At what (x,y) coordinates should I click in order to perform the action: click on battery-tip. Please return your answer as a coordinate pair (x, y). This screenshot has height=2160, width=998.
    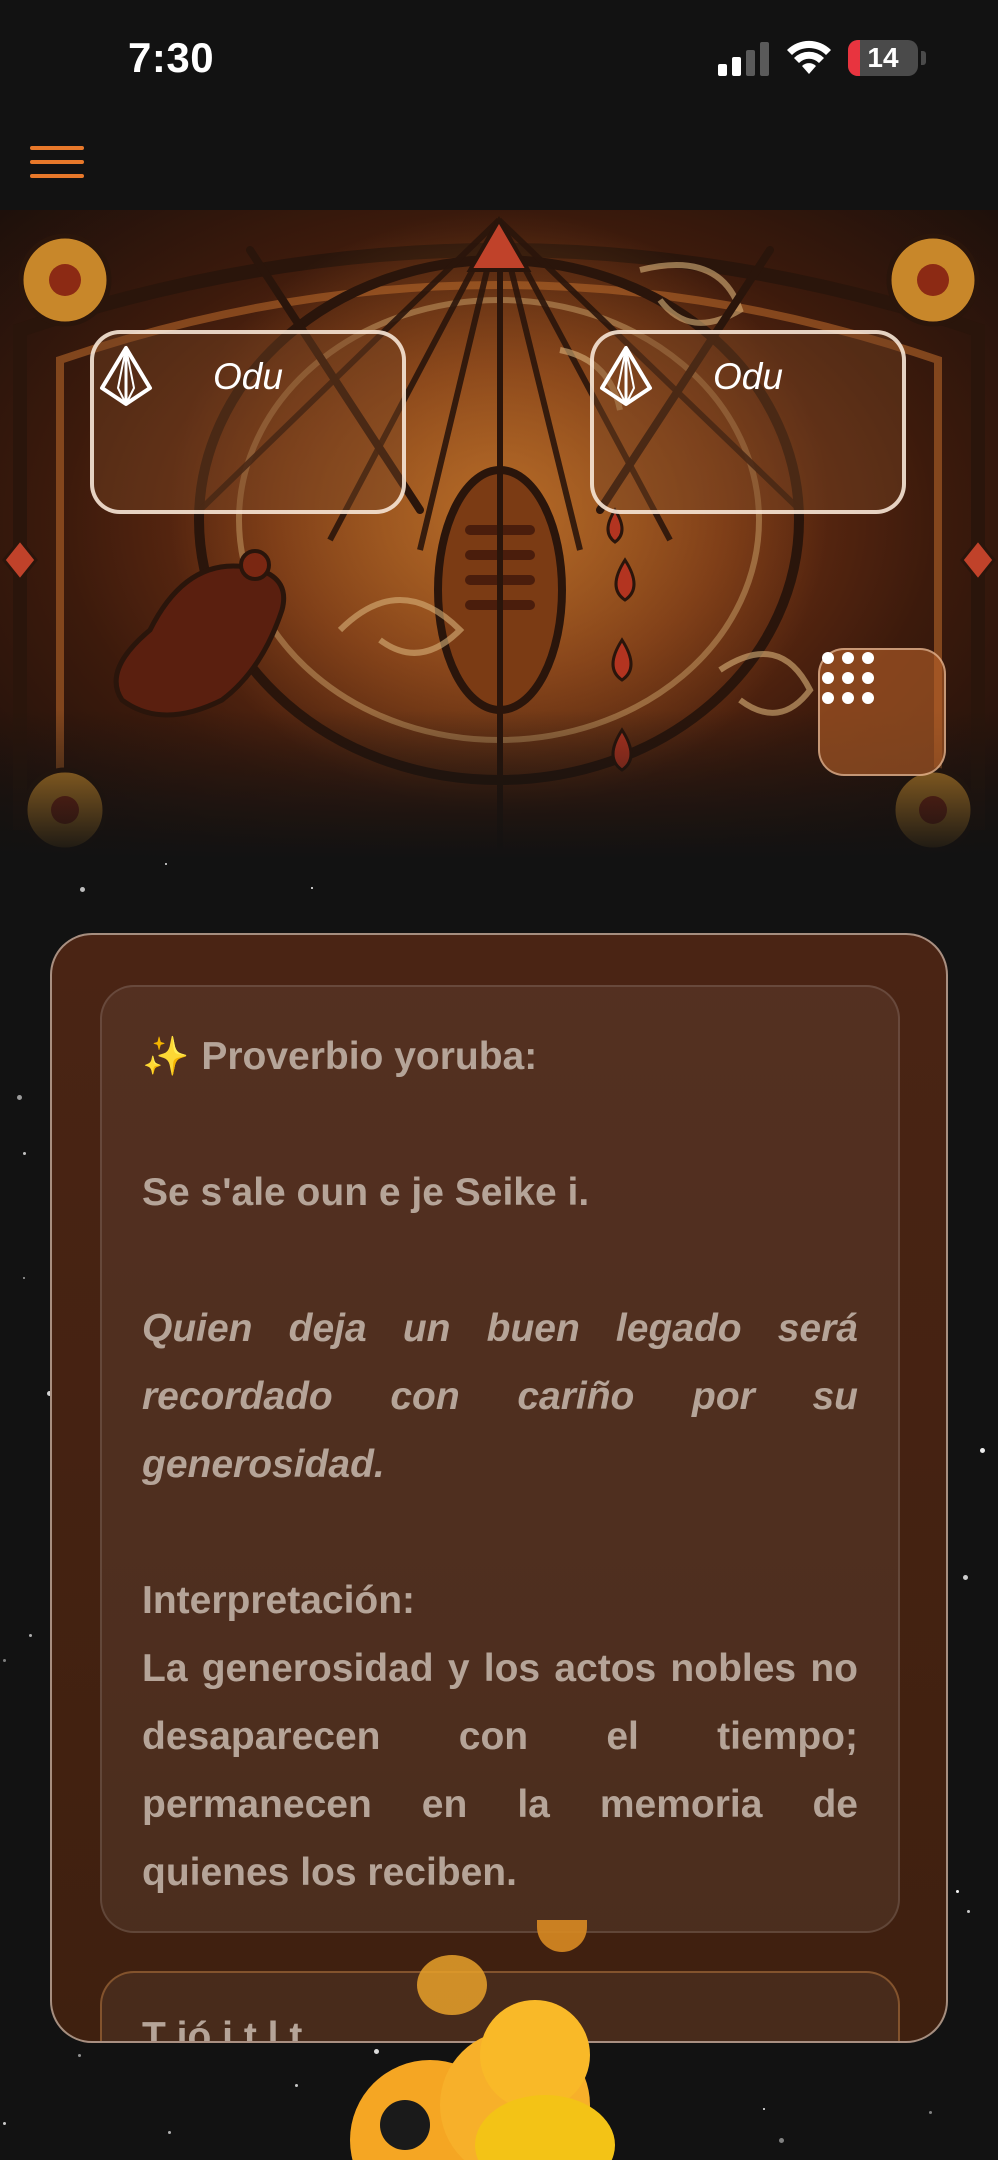
    Looking at the image, I should click on (923, 58).